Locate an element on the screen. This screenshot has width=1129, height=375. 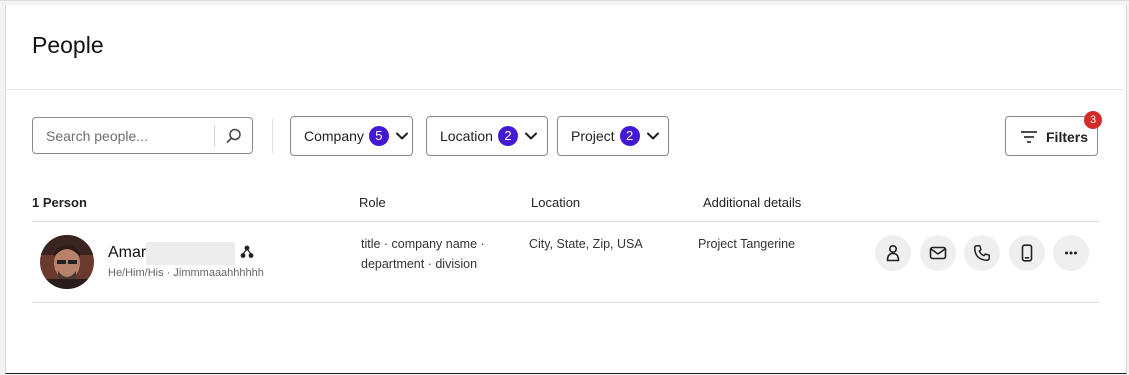
redacted-surname is located at coordinates (190, 253).